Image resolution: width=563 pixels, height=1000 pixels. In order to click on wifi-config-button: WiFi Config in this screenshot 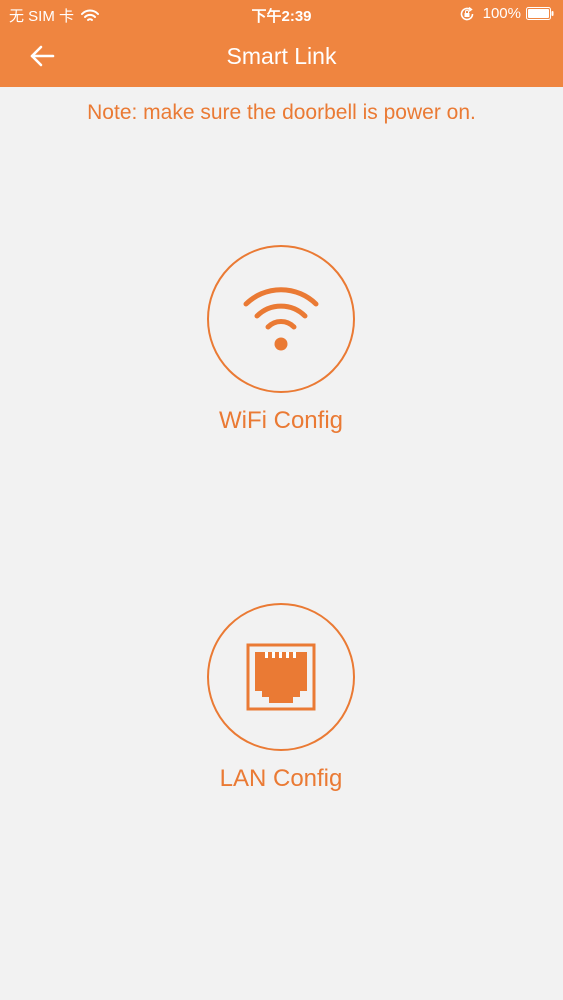, I will do `click(281, 340)`.